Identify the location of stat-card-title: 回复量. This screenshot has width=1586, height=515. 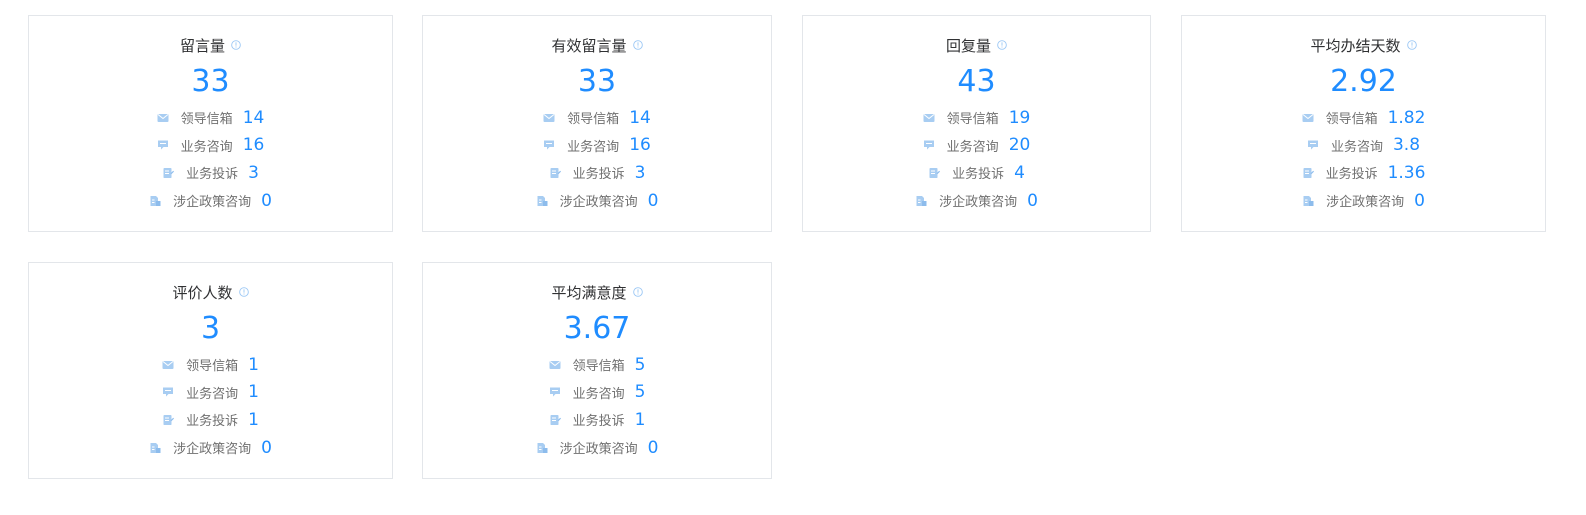
(968, 46).